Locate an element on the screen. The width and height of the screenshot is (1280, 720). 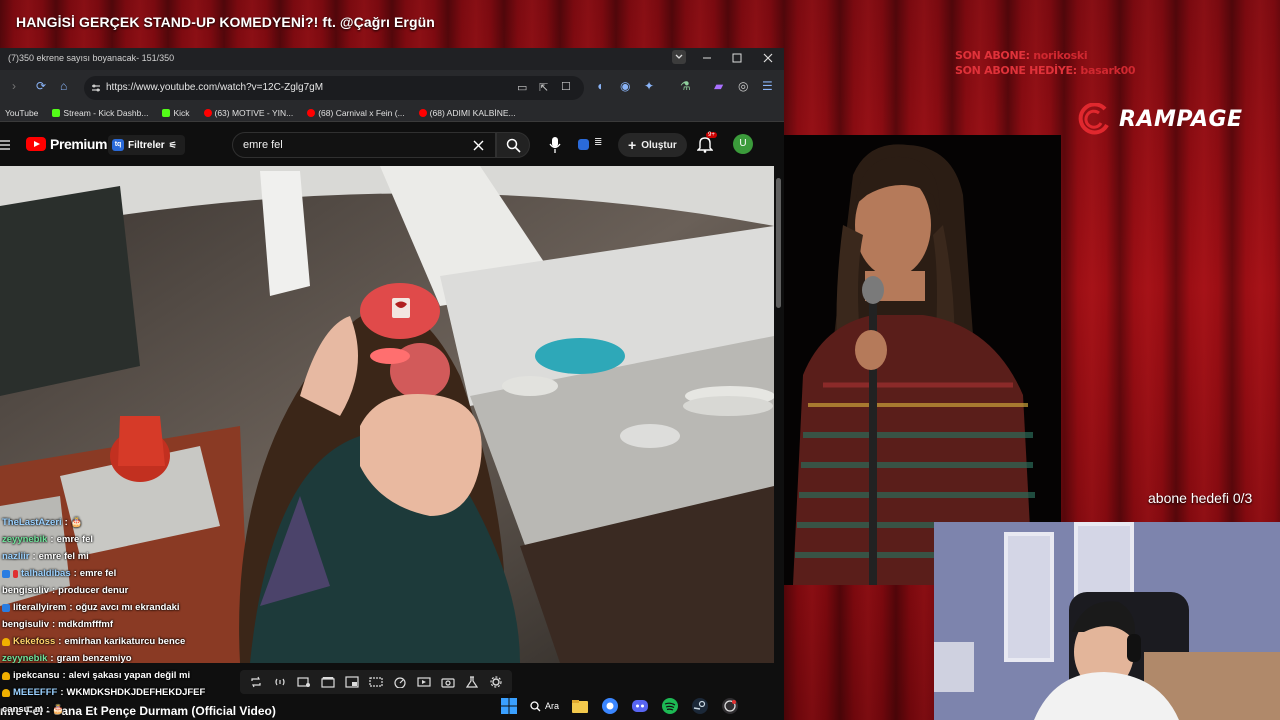
home-icon: ⌂ is located at coordinates (63, 86).